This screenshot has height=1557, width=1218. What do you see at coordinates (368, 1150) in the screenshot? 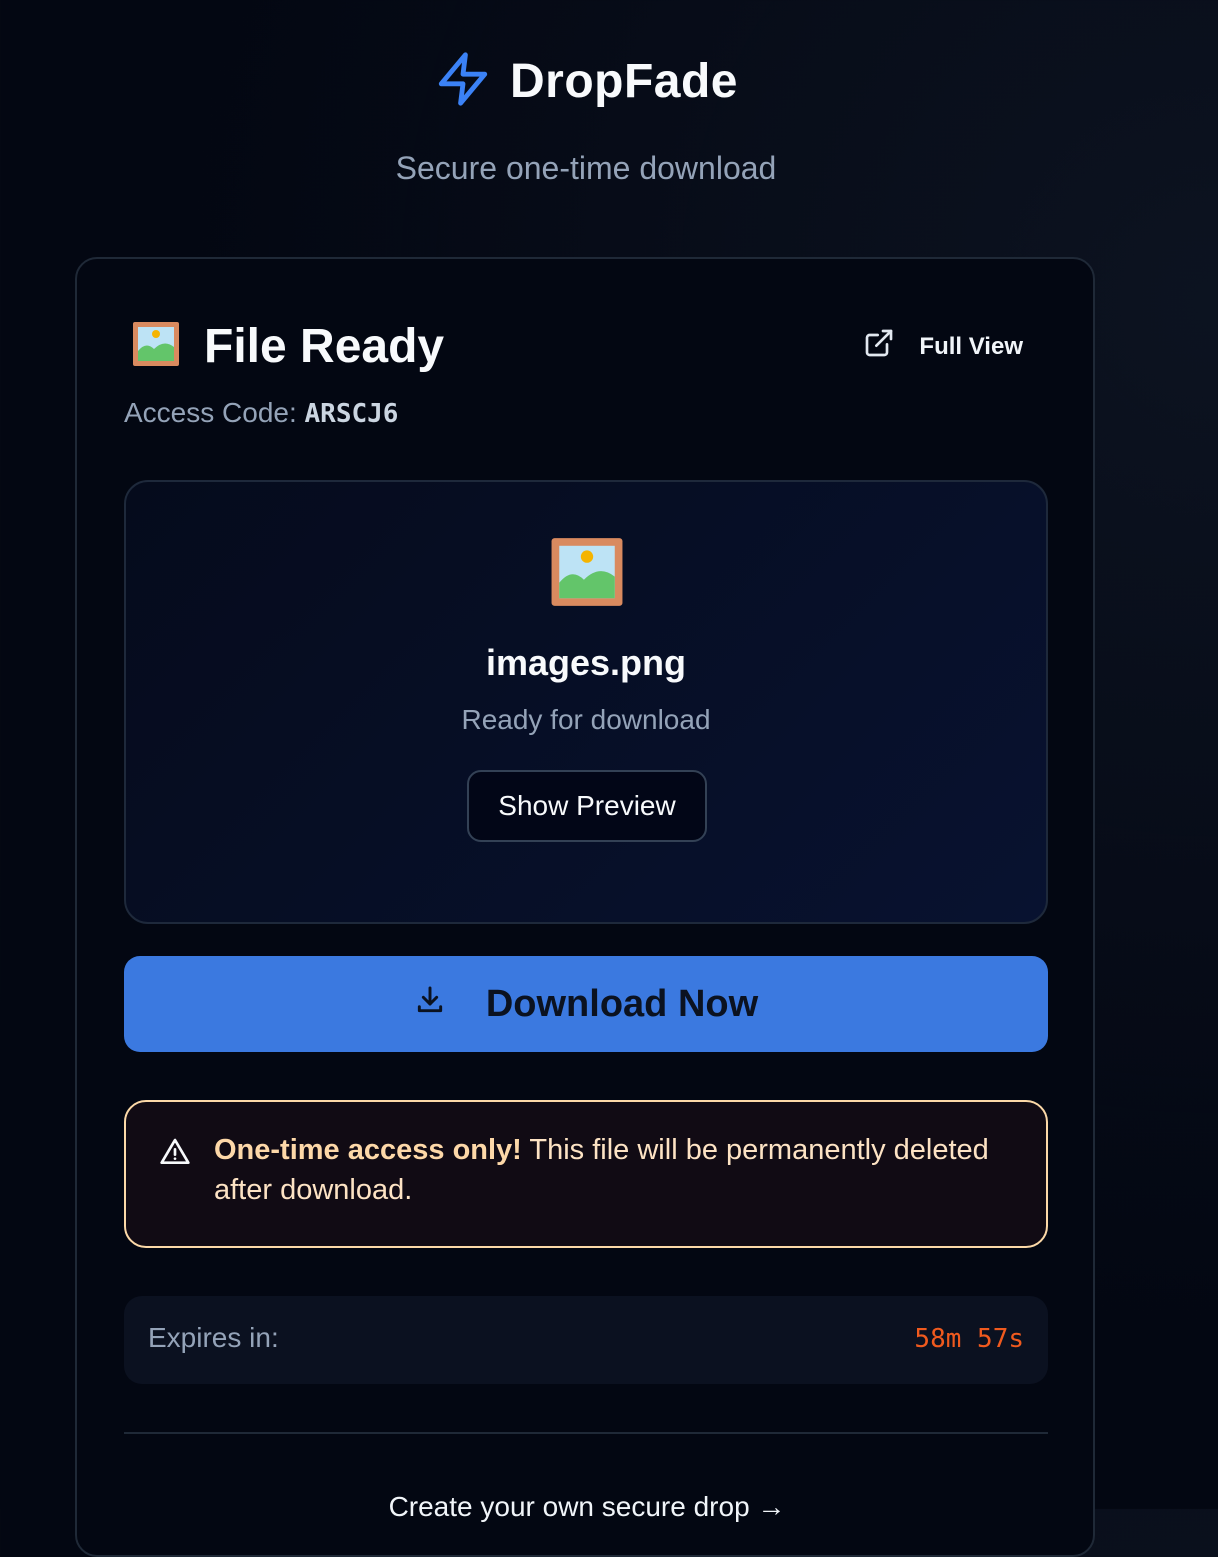
I see `warning-bold: One-time access only!` at bounding box center [368, 1150].